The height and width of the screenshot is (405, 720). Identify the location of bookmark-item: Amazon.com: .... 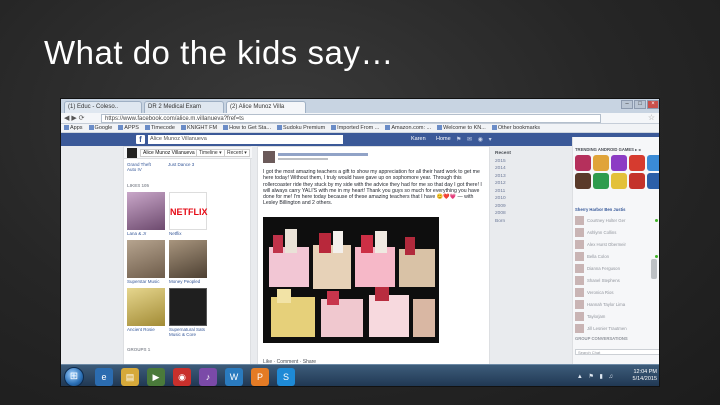
(408, 128).